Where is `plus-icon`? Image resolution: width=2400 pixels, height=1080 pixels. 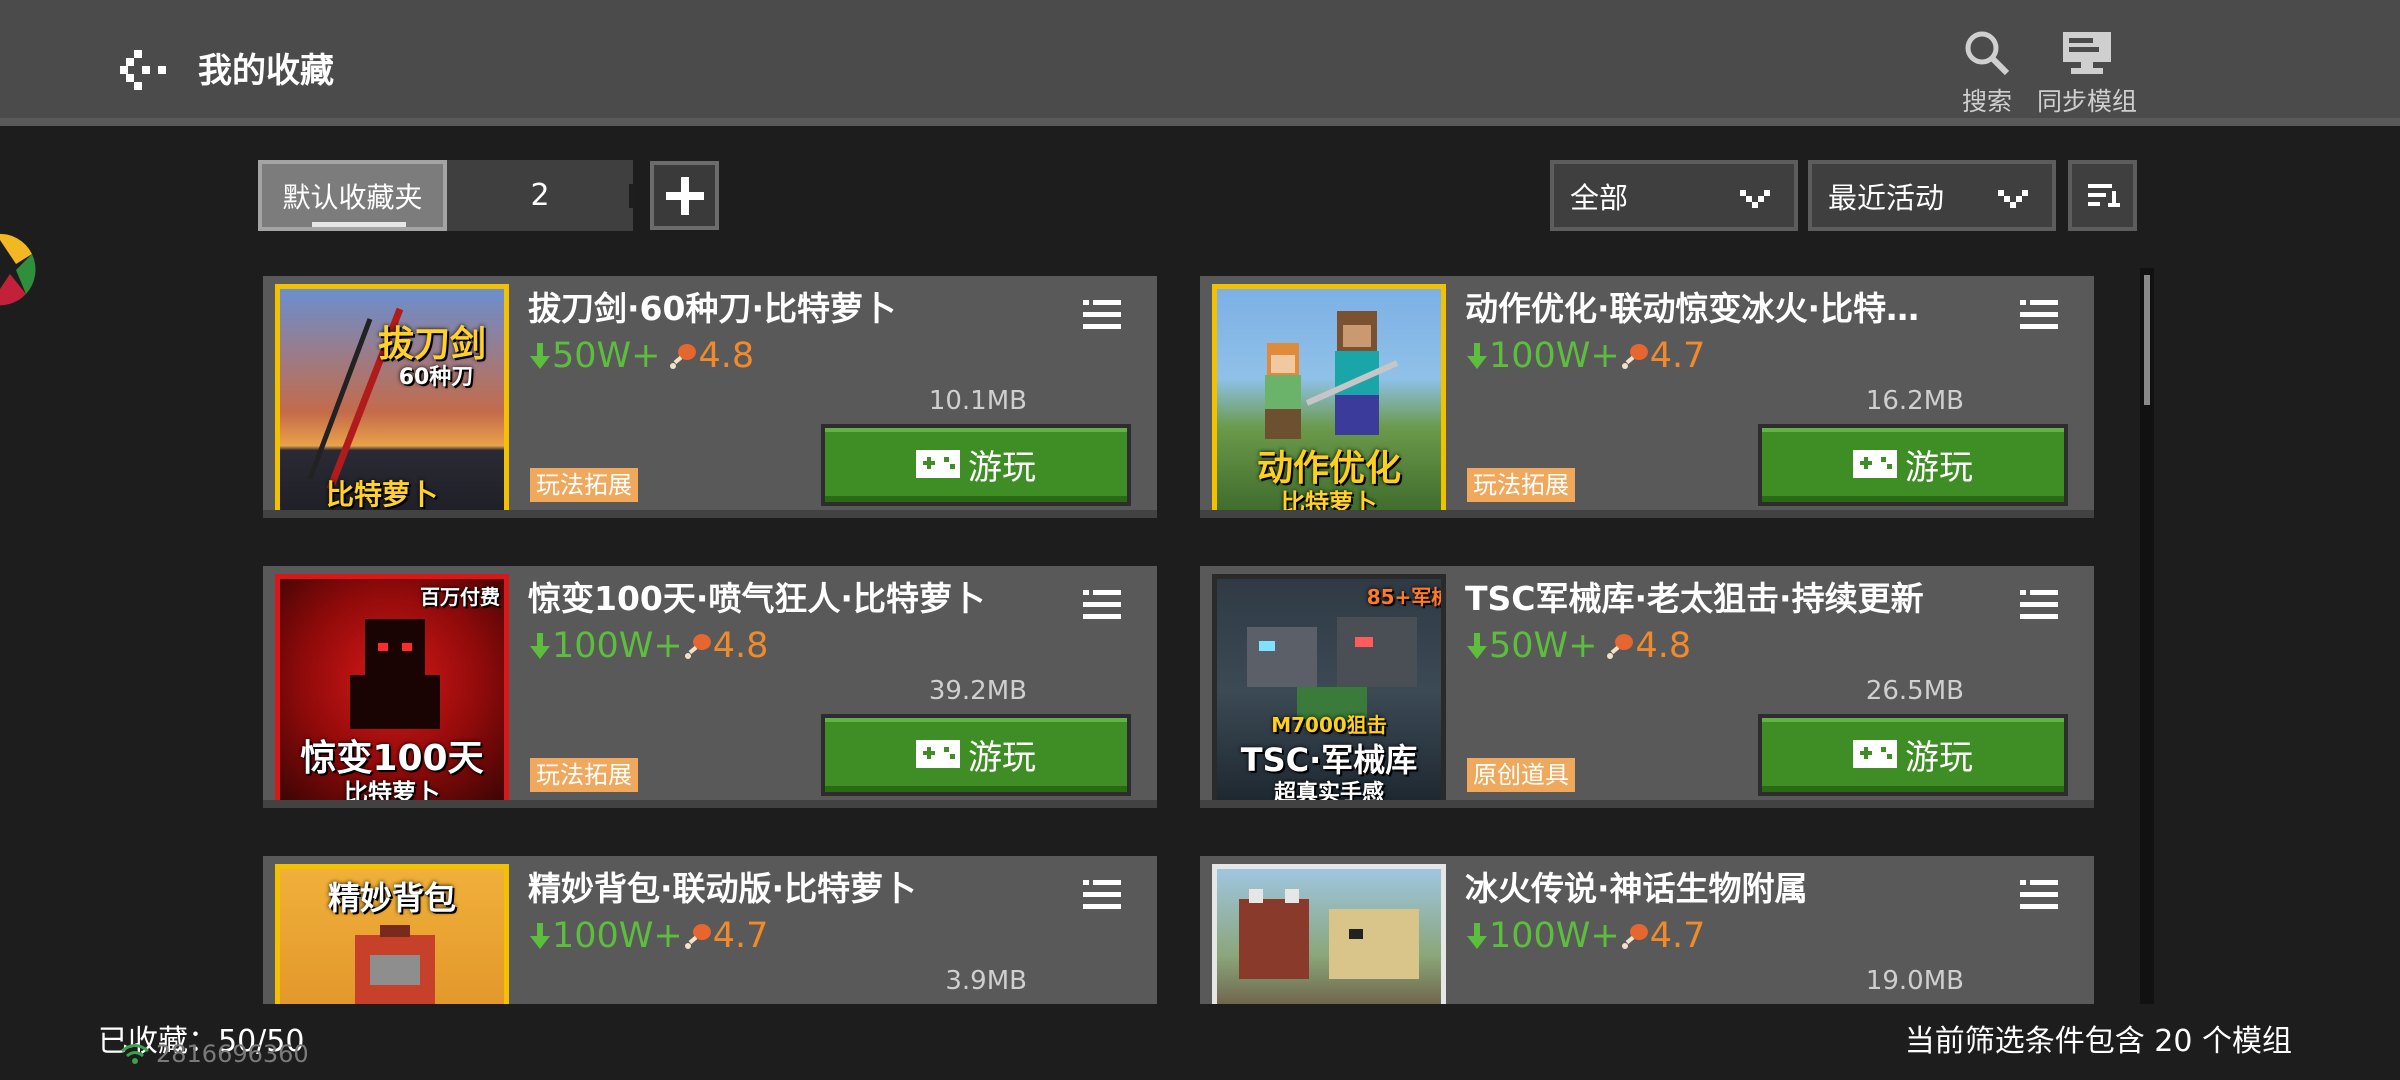
plus-icon is located at coordinates (684, 195).